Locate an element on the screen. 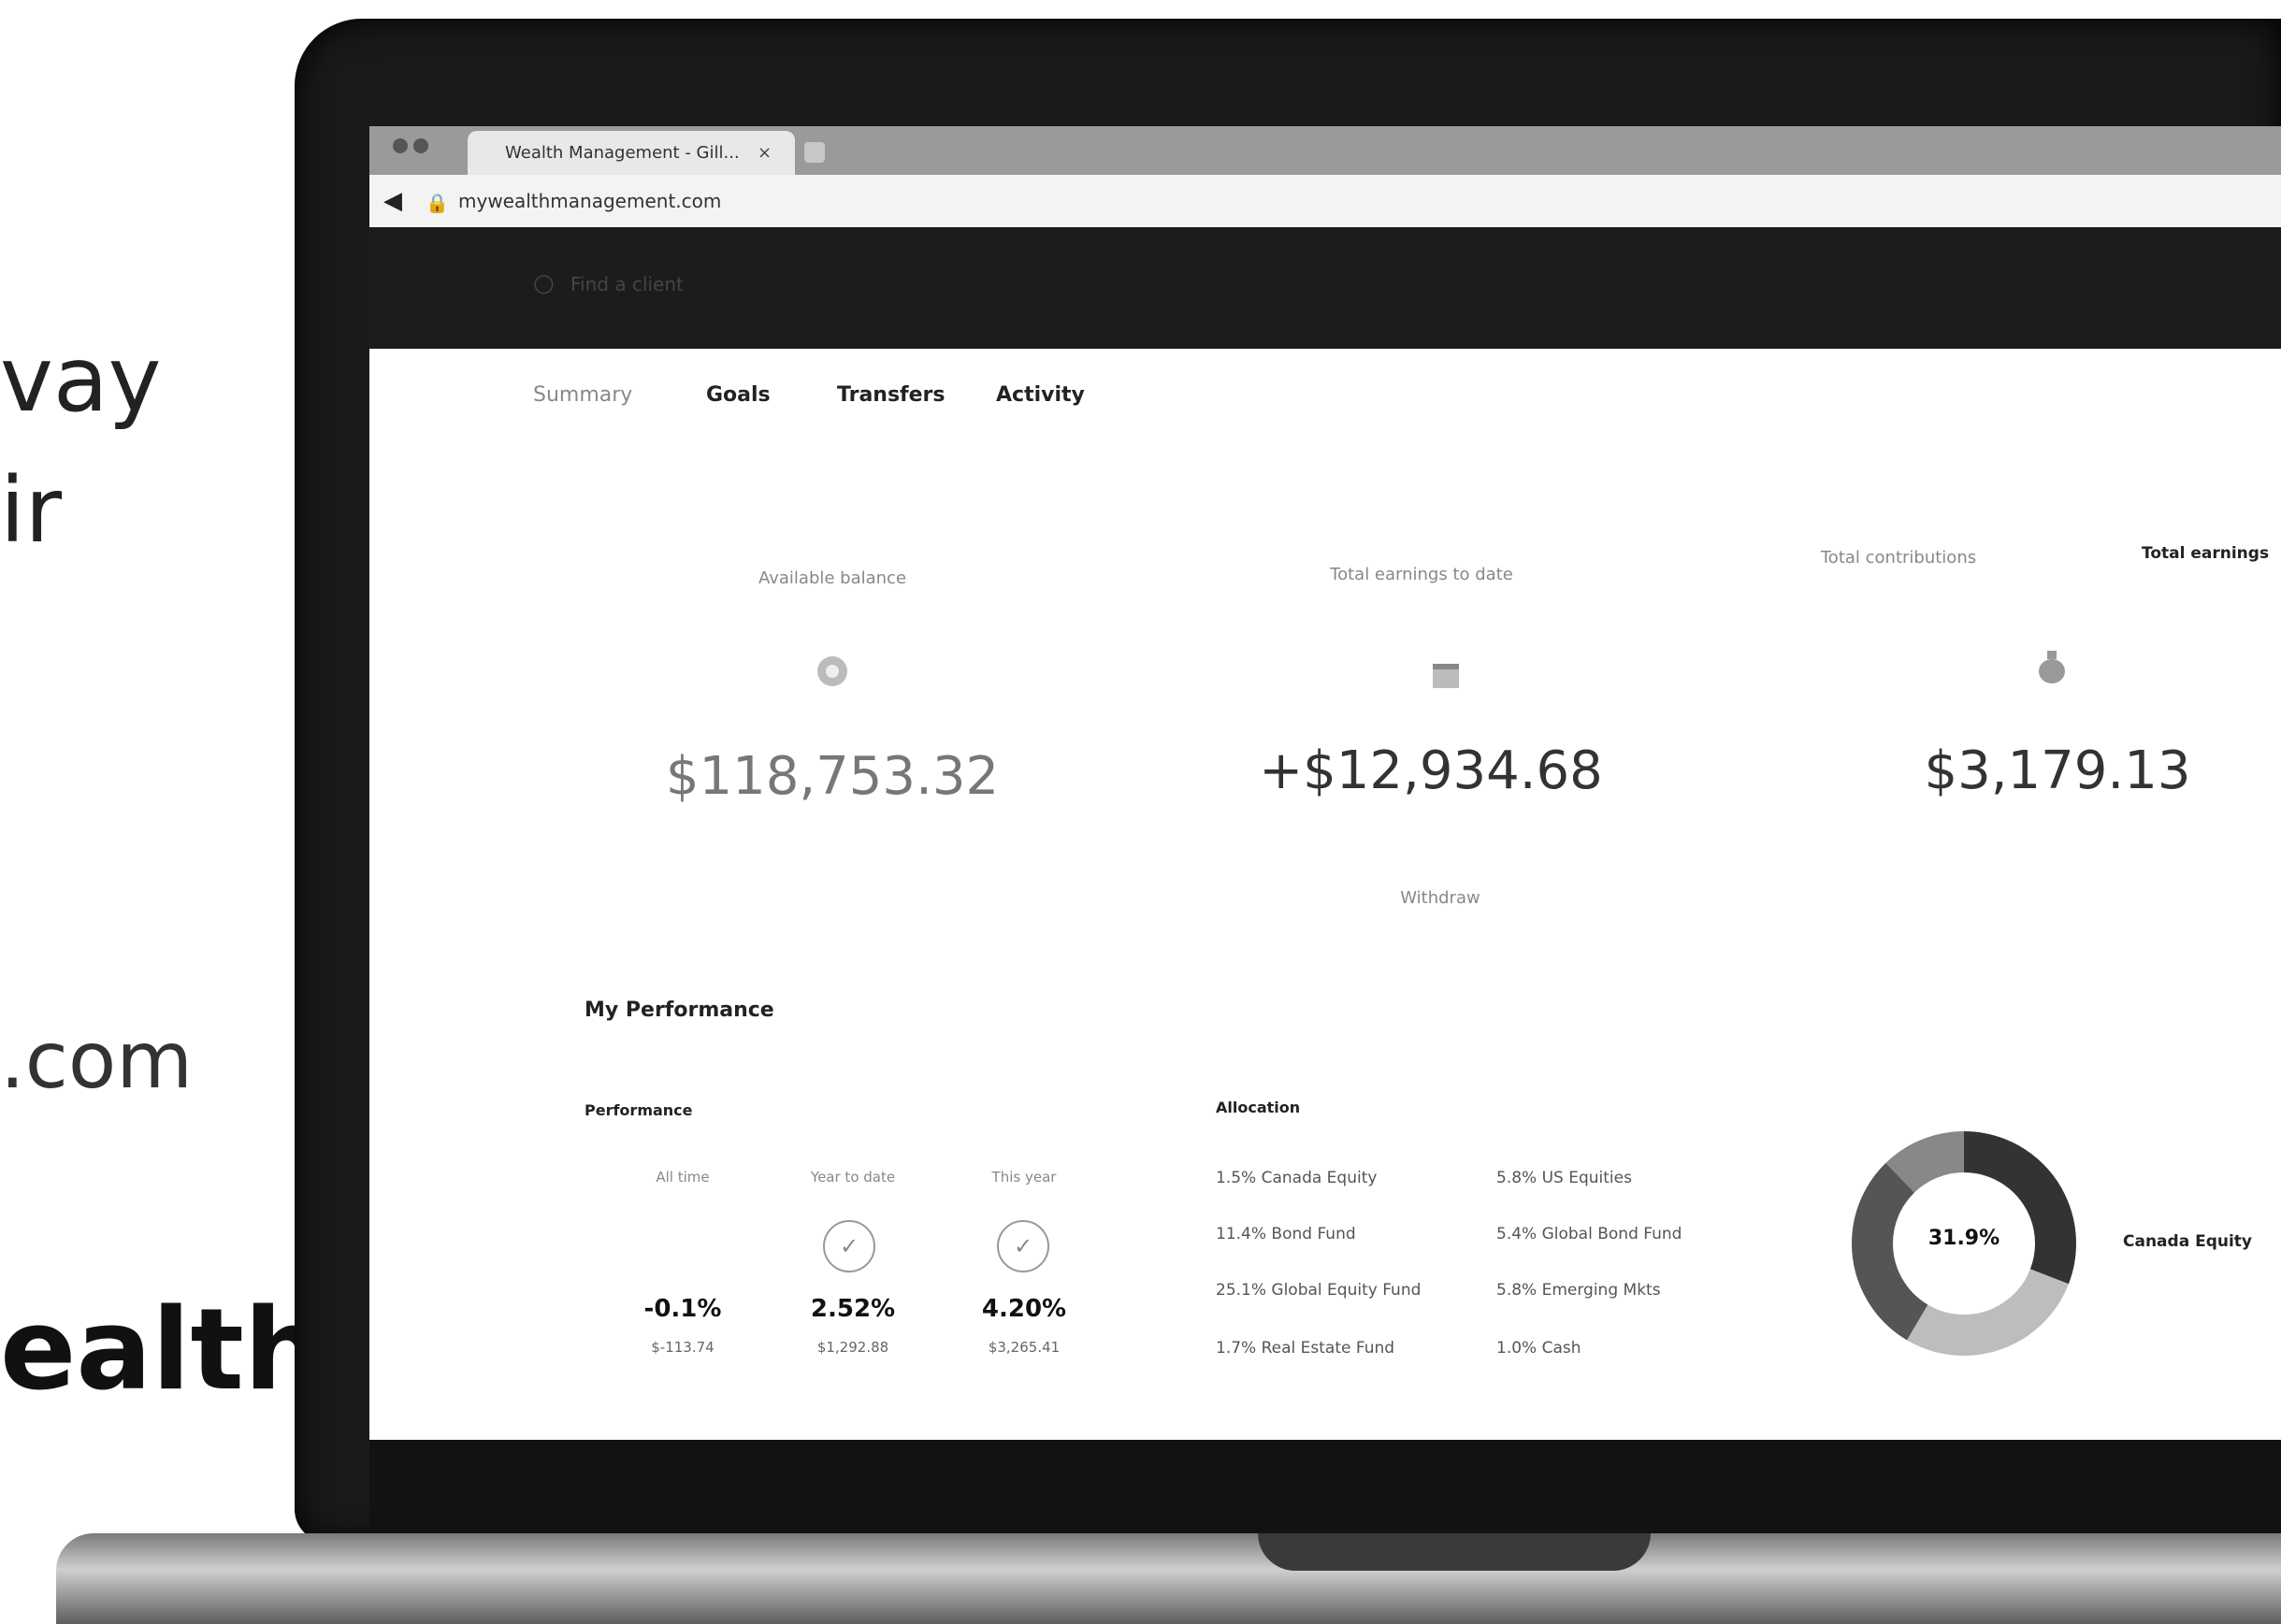  perf-col-head: Year to date is located at coordinates (853, 1177).